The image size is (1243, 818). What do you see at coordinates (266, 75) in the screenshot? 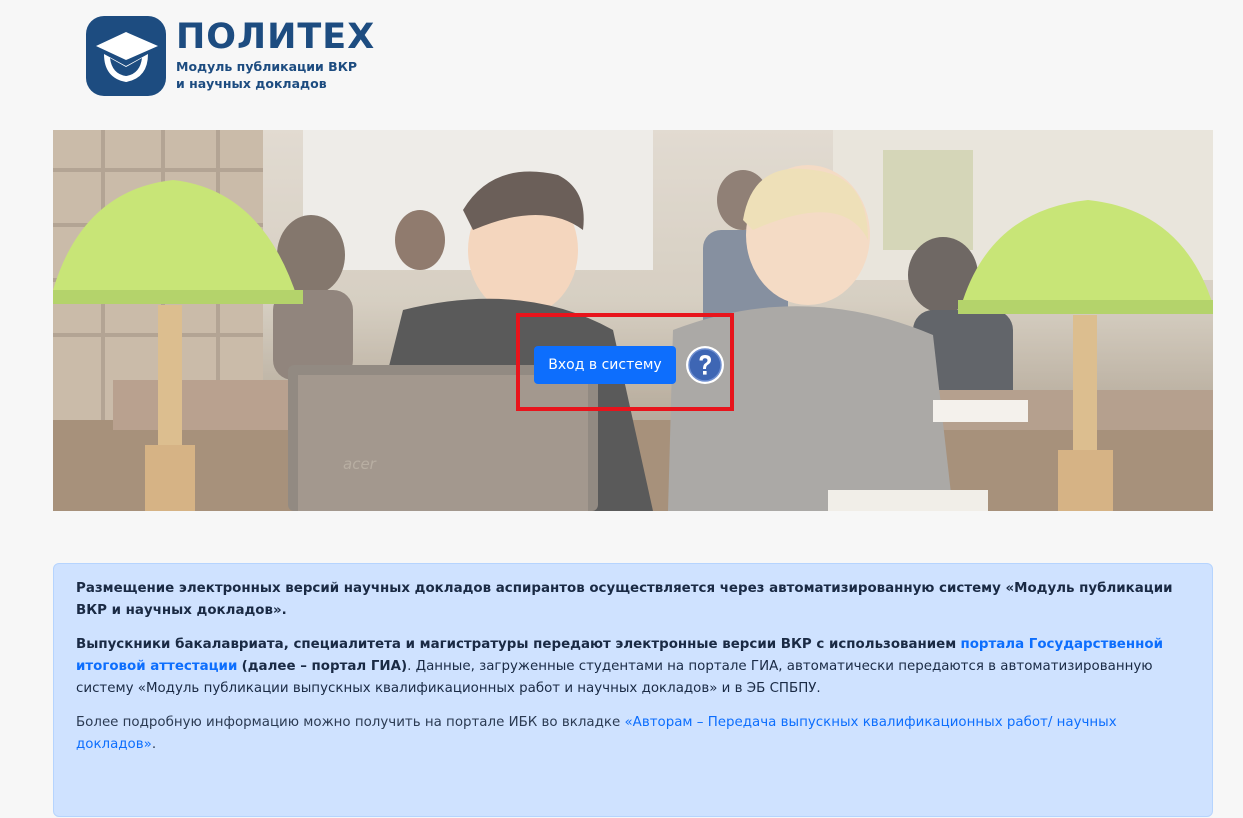
I see `logo-subtitle: Модуль публикации ВКР и научных докладов` at bounding box center [266, 75].